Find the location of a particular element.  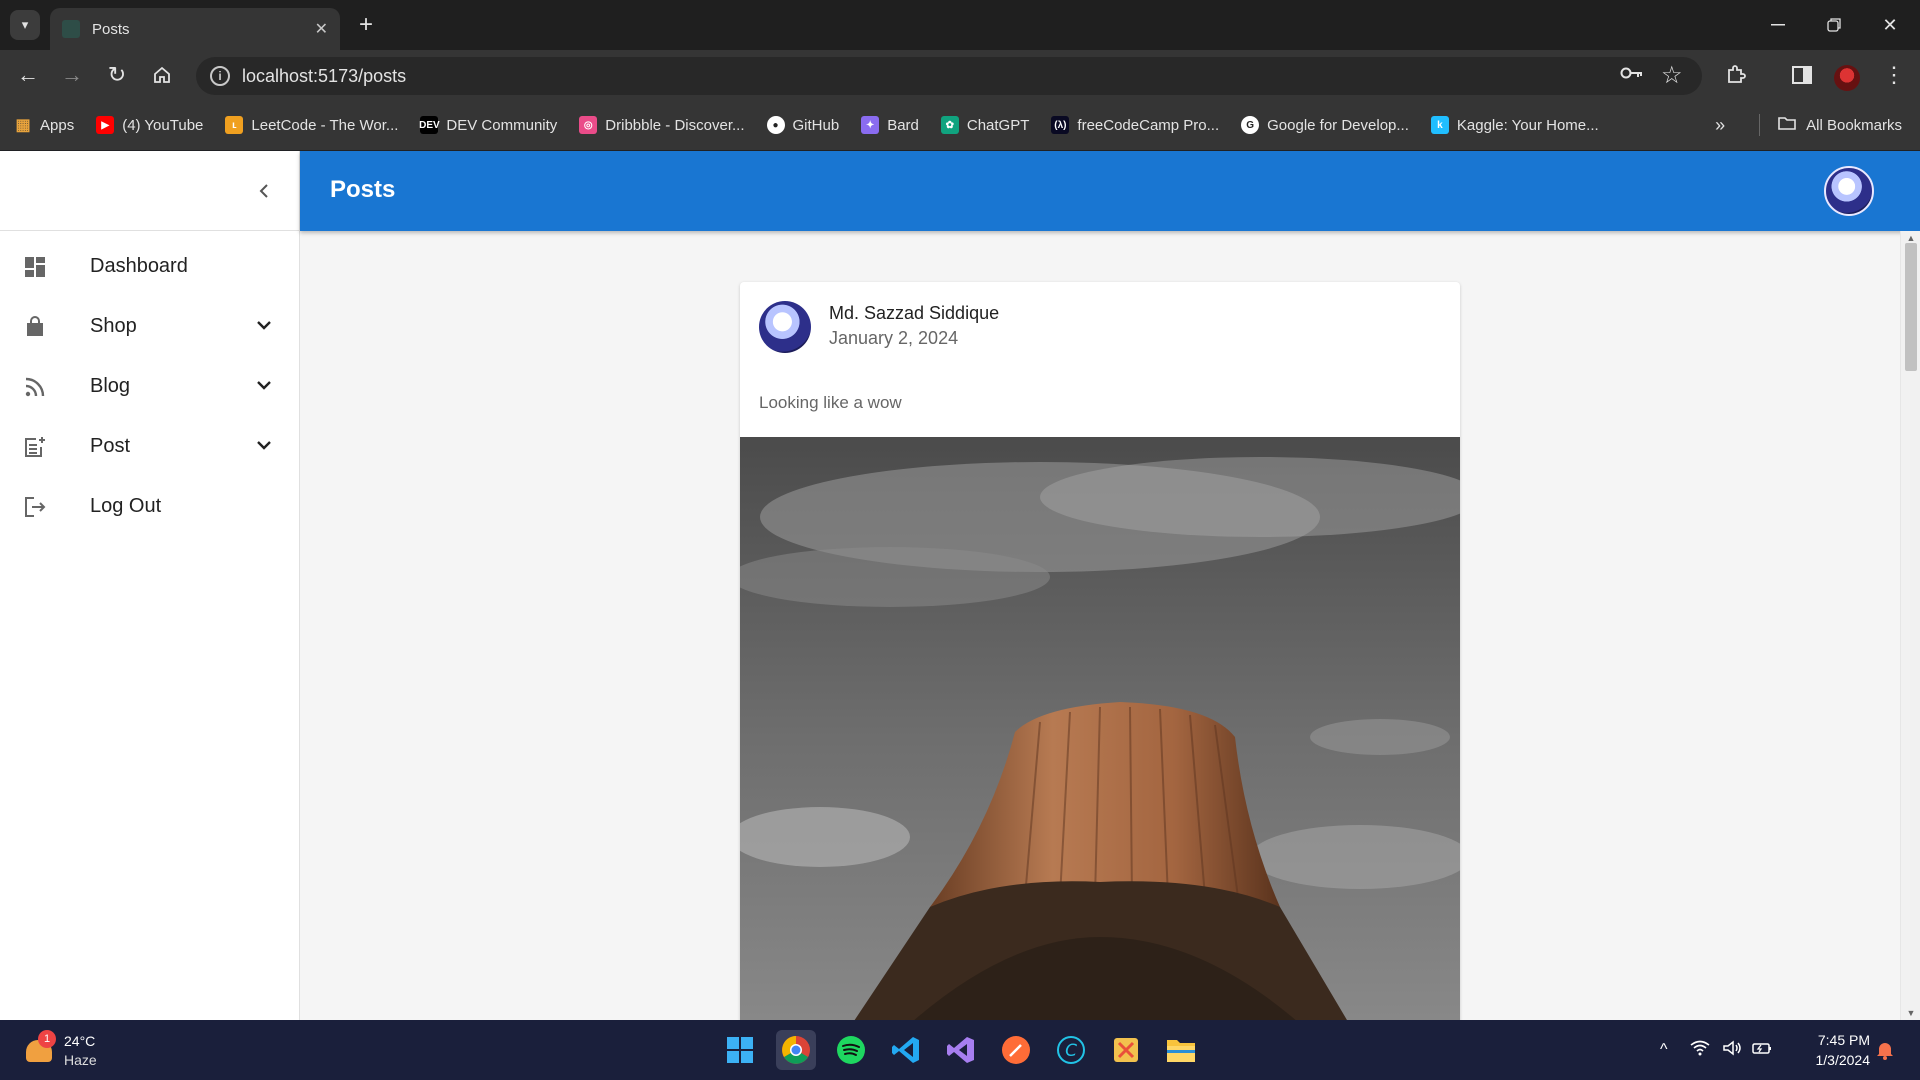

dribbble-icon: ◎ is located at coordinates (588, 125).